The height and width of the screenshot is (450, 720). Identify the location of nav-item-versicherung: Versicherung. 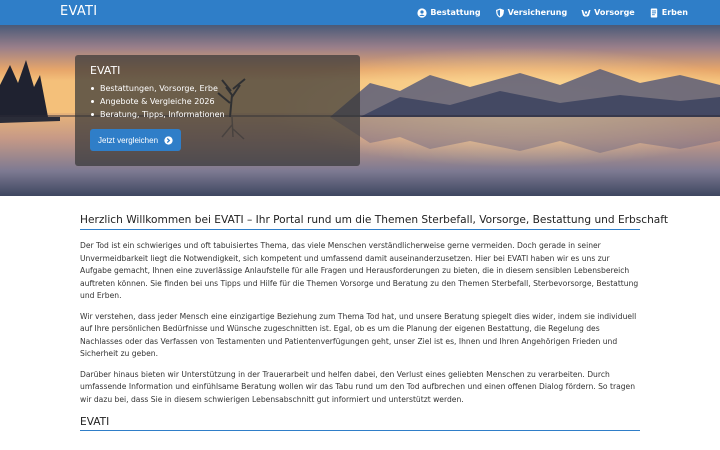
(531, 13).